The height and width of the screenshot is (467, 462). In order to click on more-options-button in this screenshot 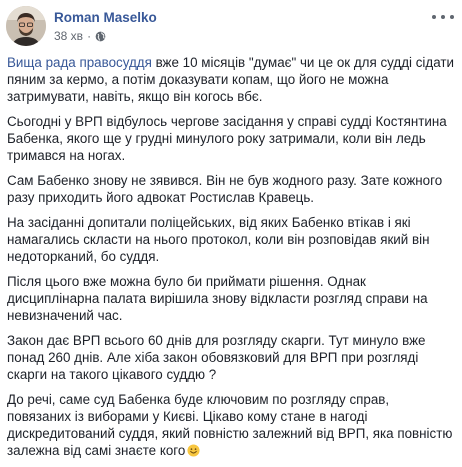, I will do `click(443, 17)`.